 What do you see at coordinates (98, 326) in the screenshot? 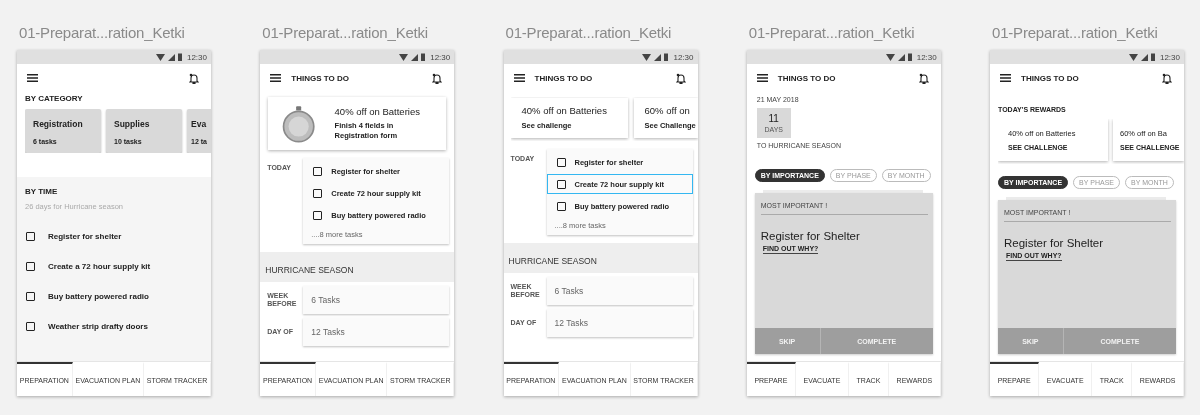
I see `task-label: Weather strip drafty doors` at bounding box center [98, 326].